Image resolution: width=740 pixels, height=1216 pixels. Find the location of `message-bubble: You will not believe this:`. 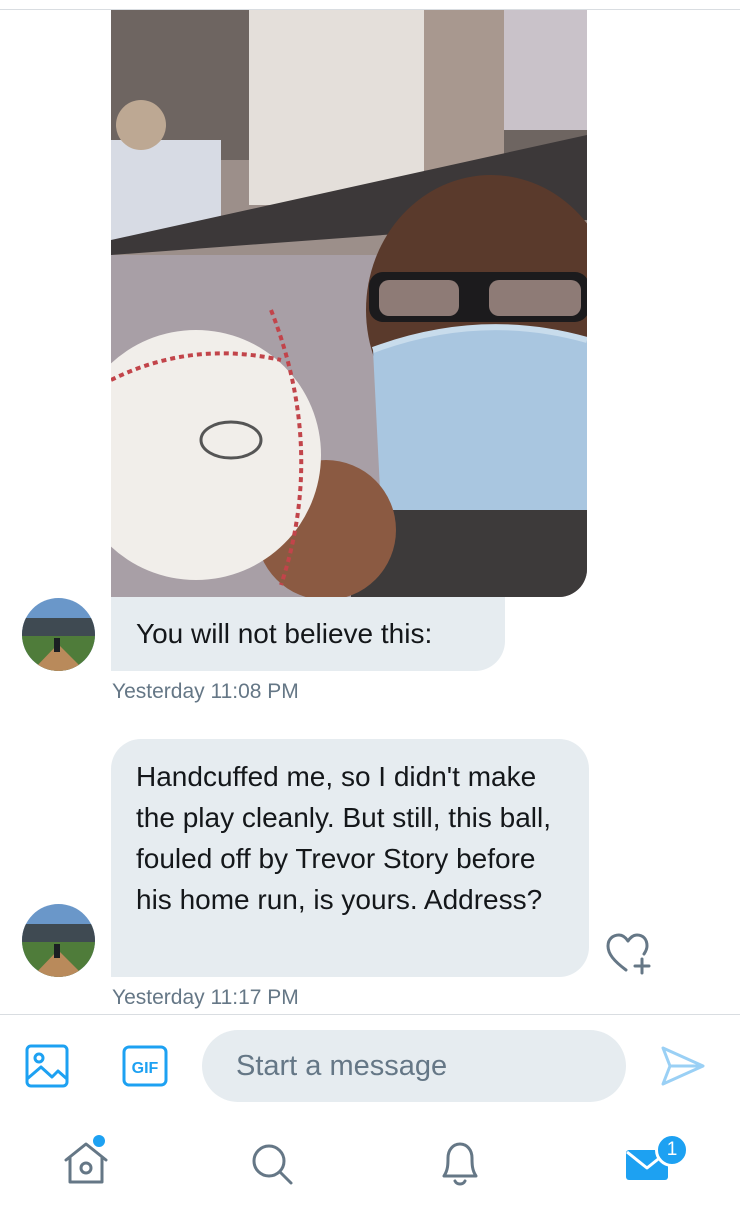

message-bubble: You will not believe this: is located at coordinates (308, 634).